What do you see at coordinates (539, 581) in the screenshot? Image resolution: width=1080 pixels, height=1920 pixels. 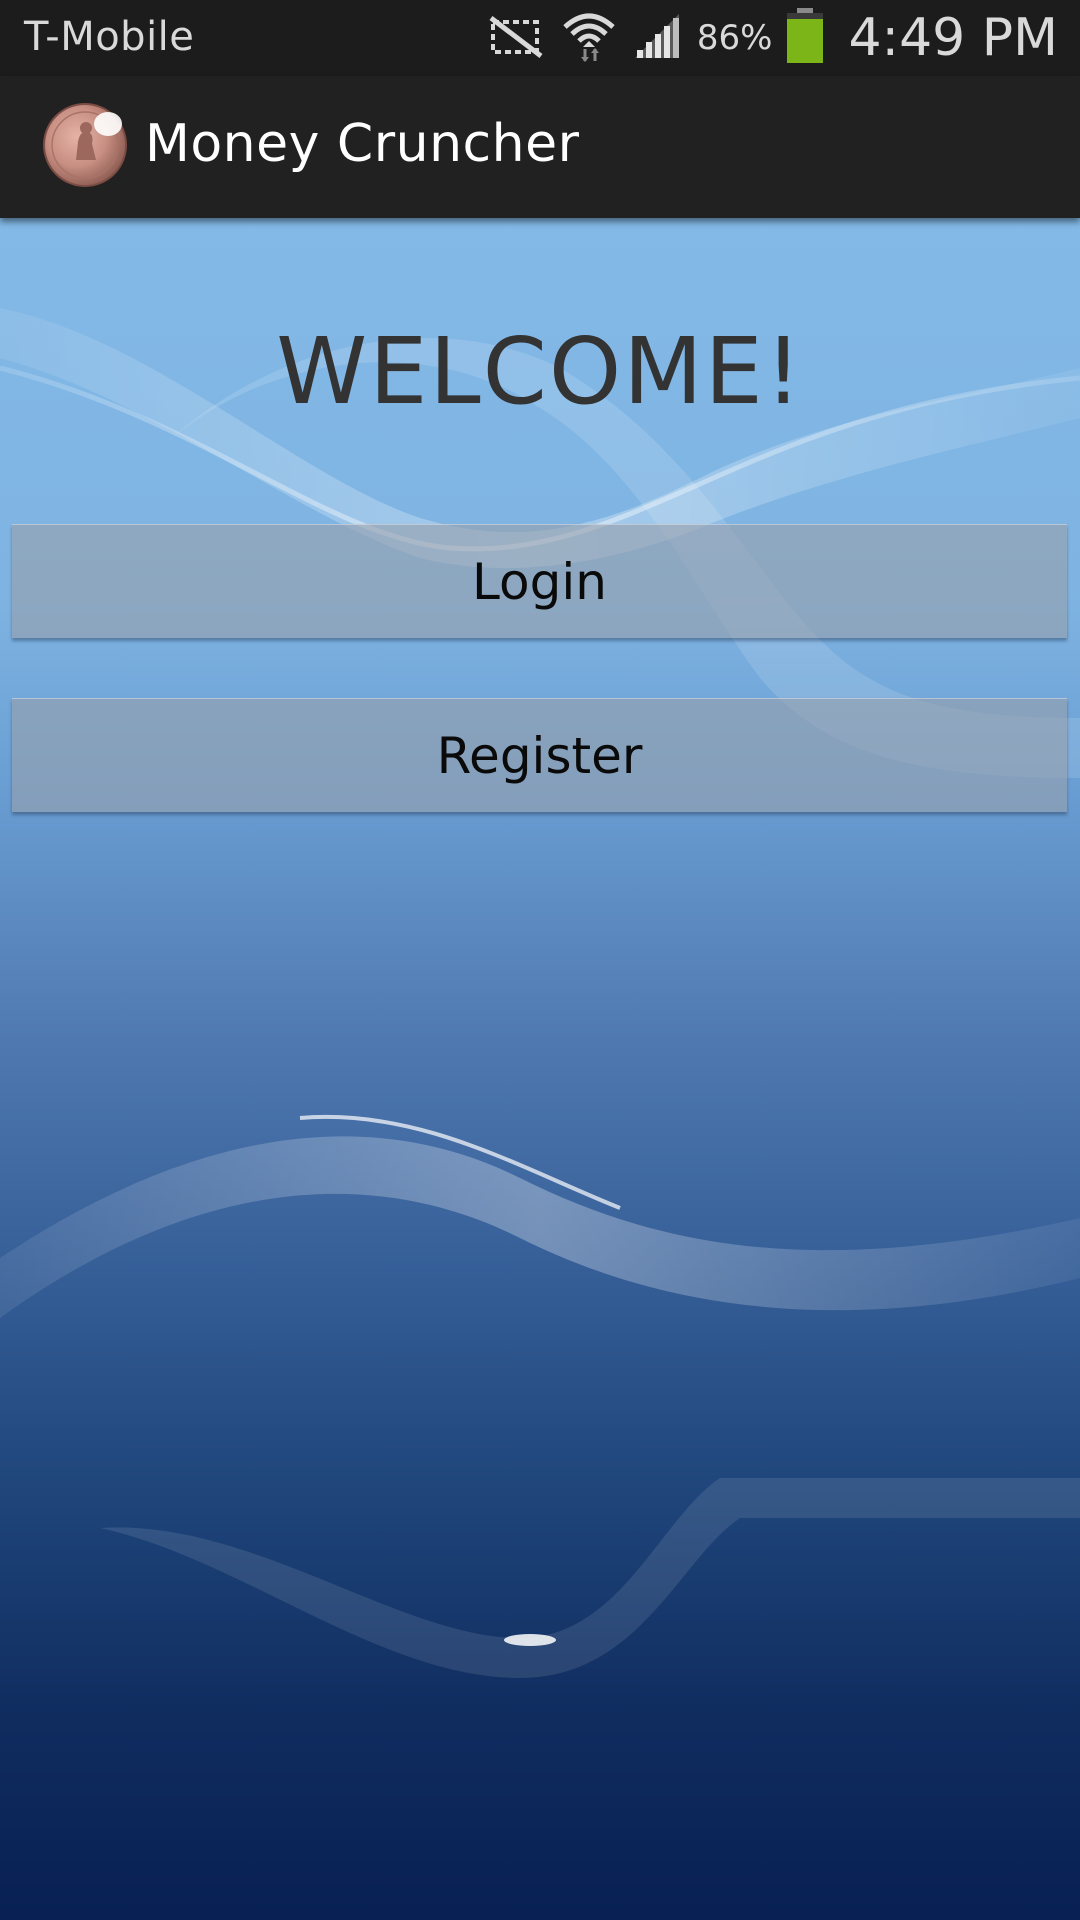 I see `login-button: Login` at bounding box center [539, 581].